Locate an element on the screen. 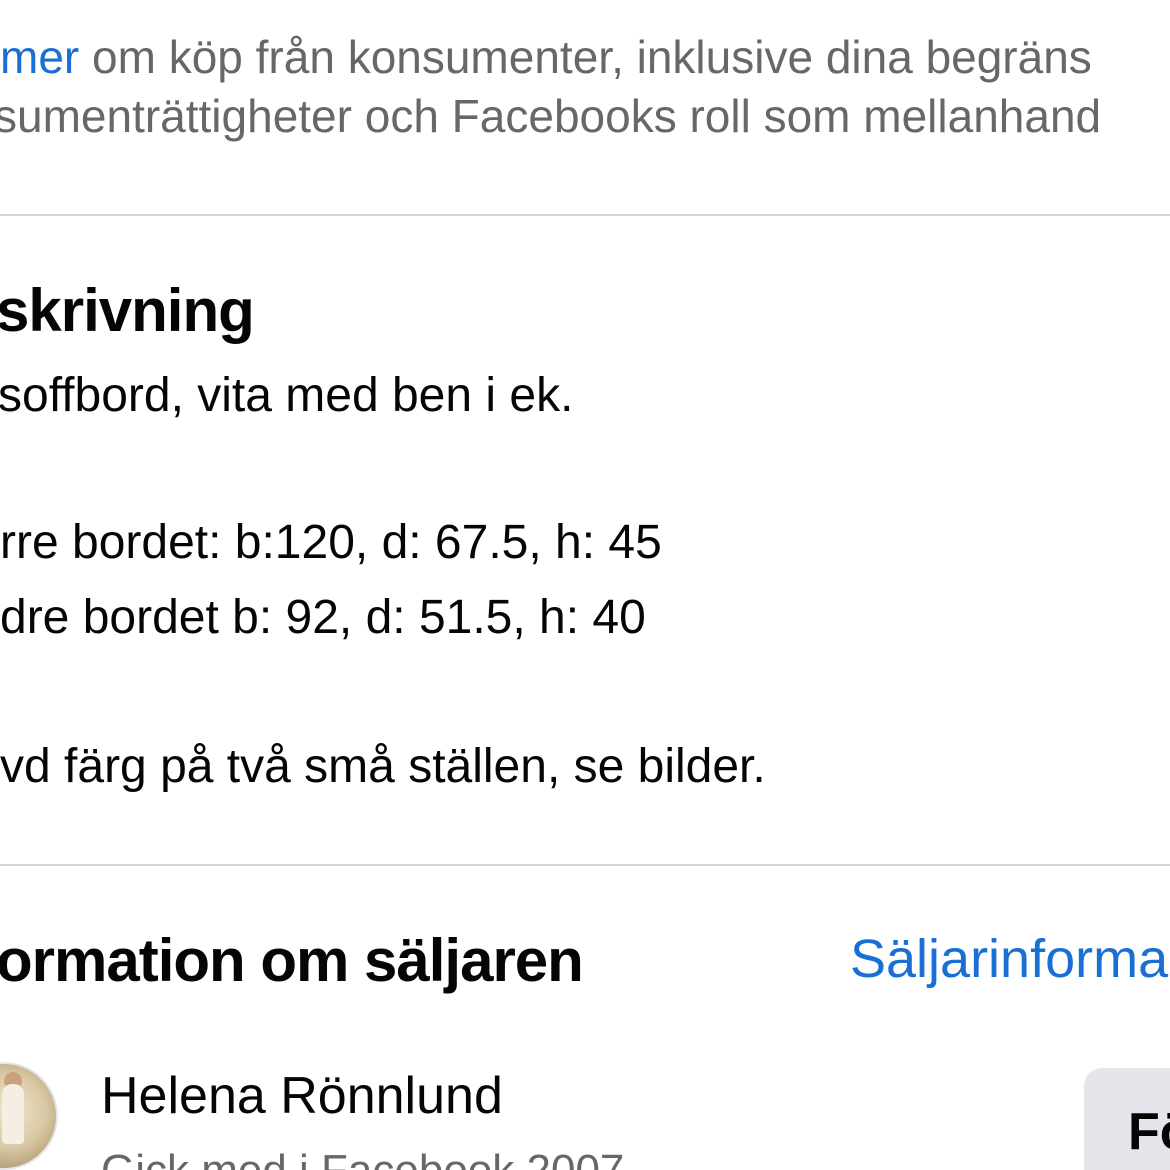 Image resolution: width=1170 pixels, height=1170 pixels. seller-joined-text: Gick med i Facebook 2007 is located at coordinates (362, 1158).